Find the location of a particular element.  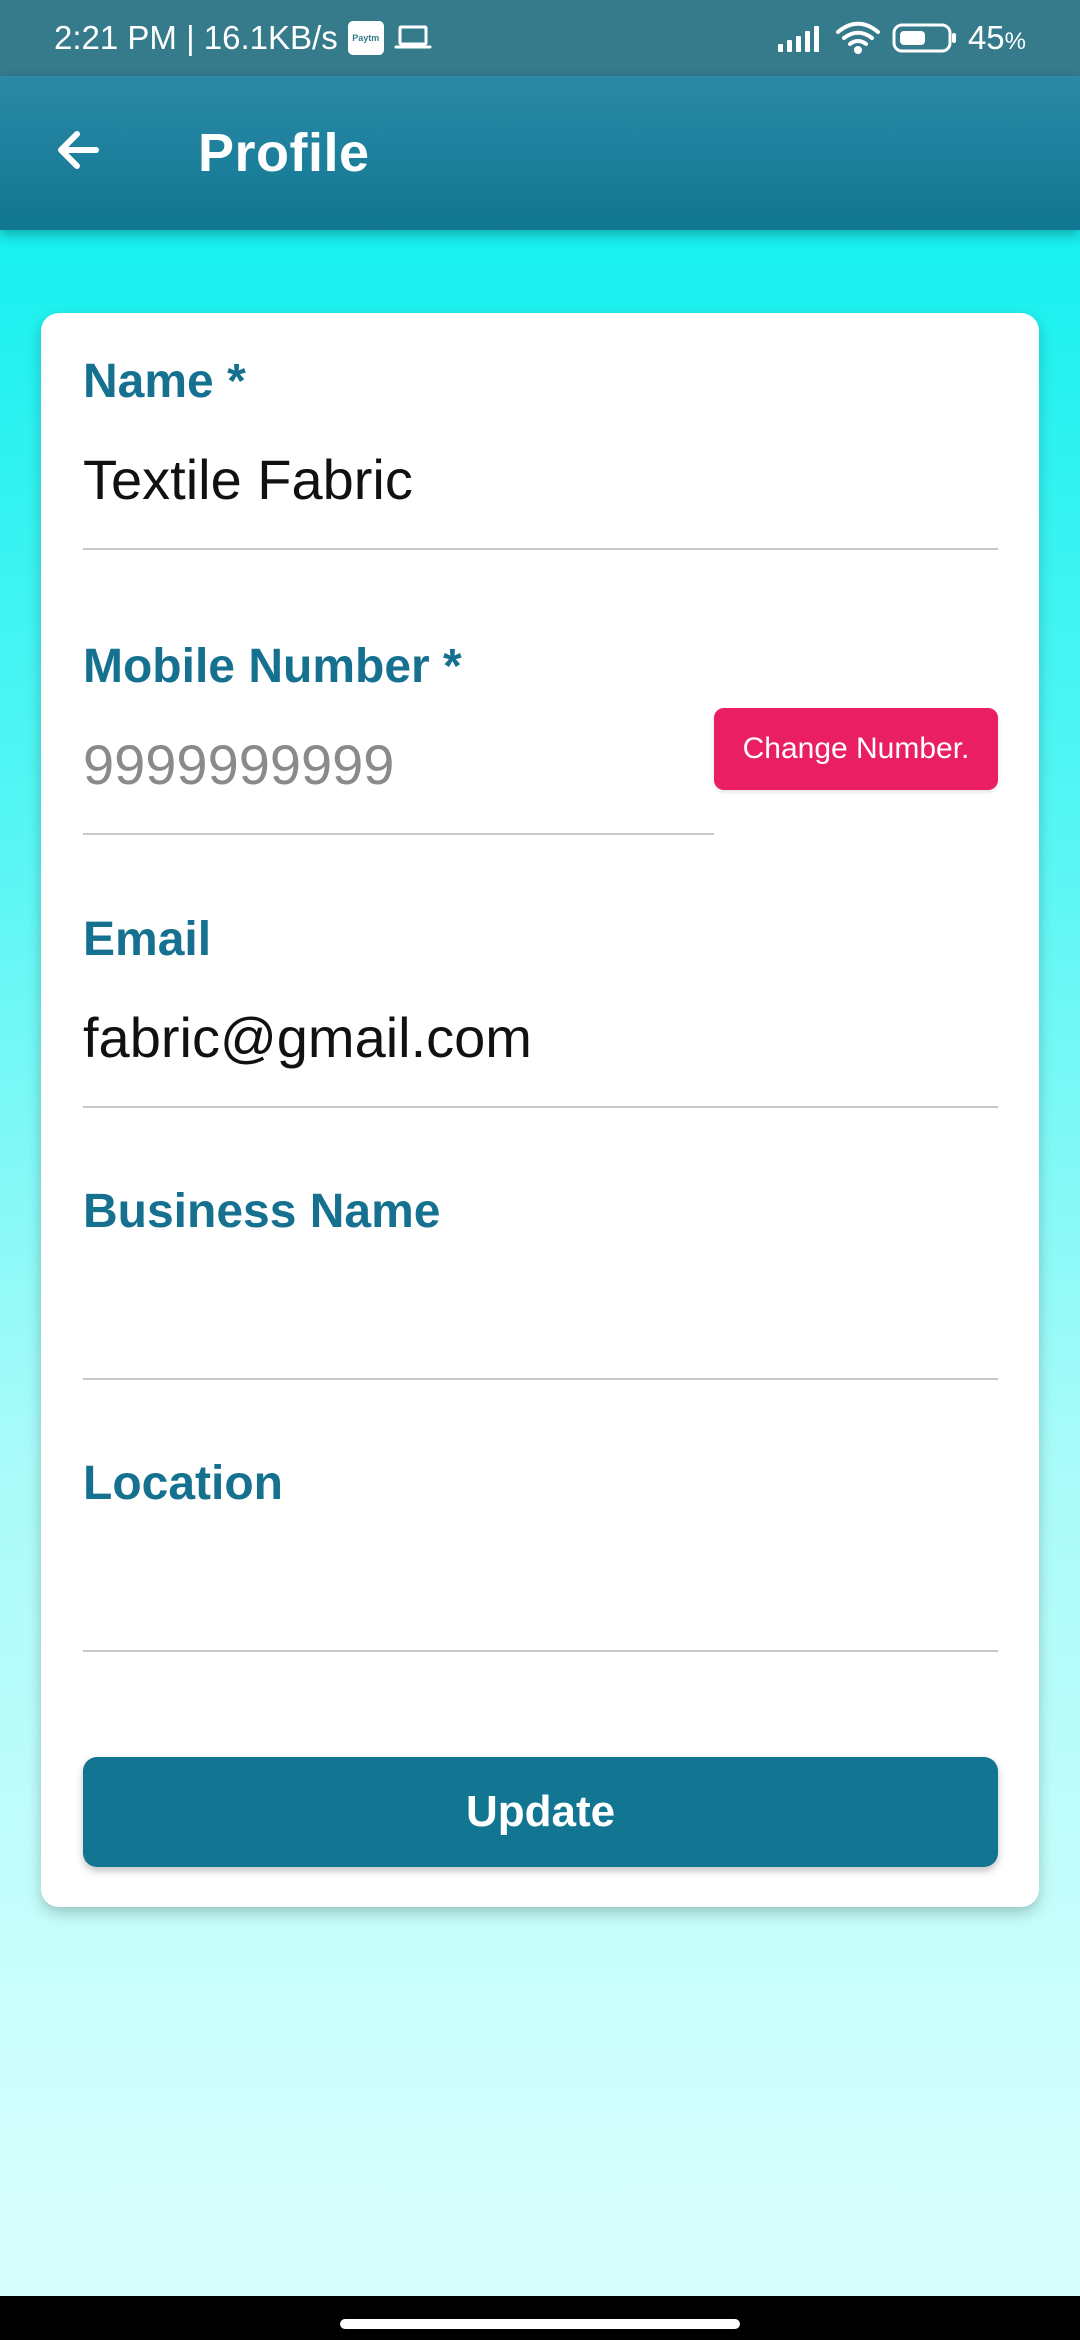

battery-level: 45% is located at coordinates (997, 38).